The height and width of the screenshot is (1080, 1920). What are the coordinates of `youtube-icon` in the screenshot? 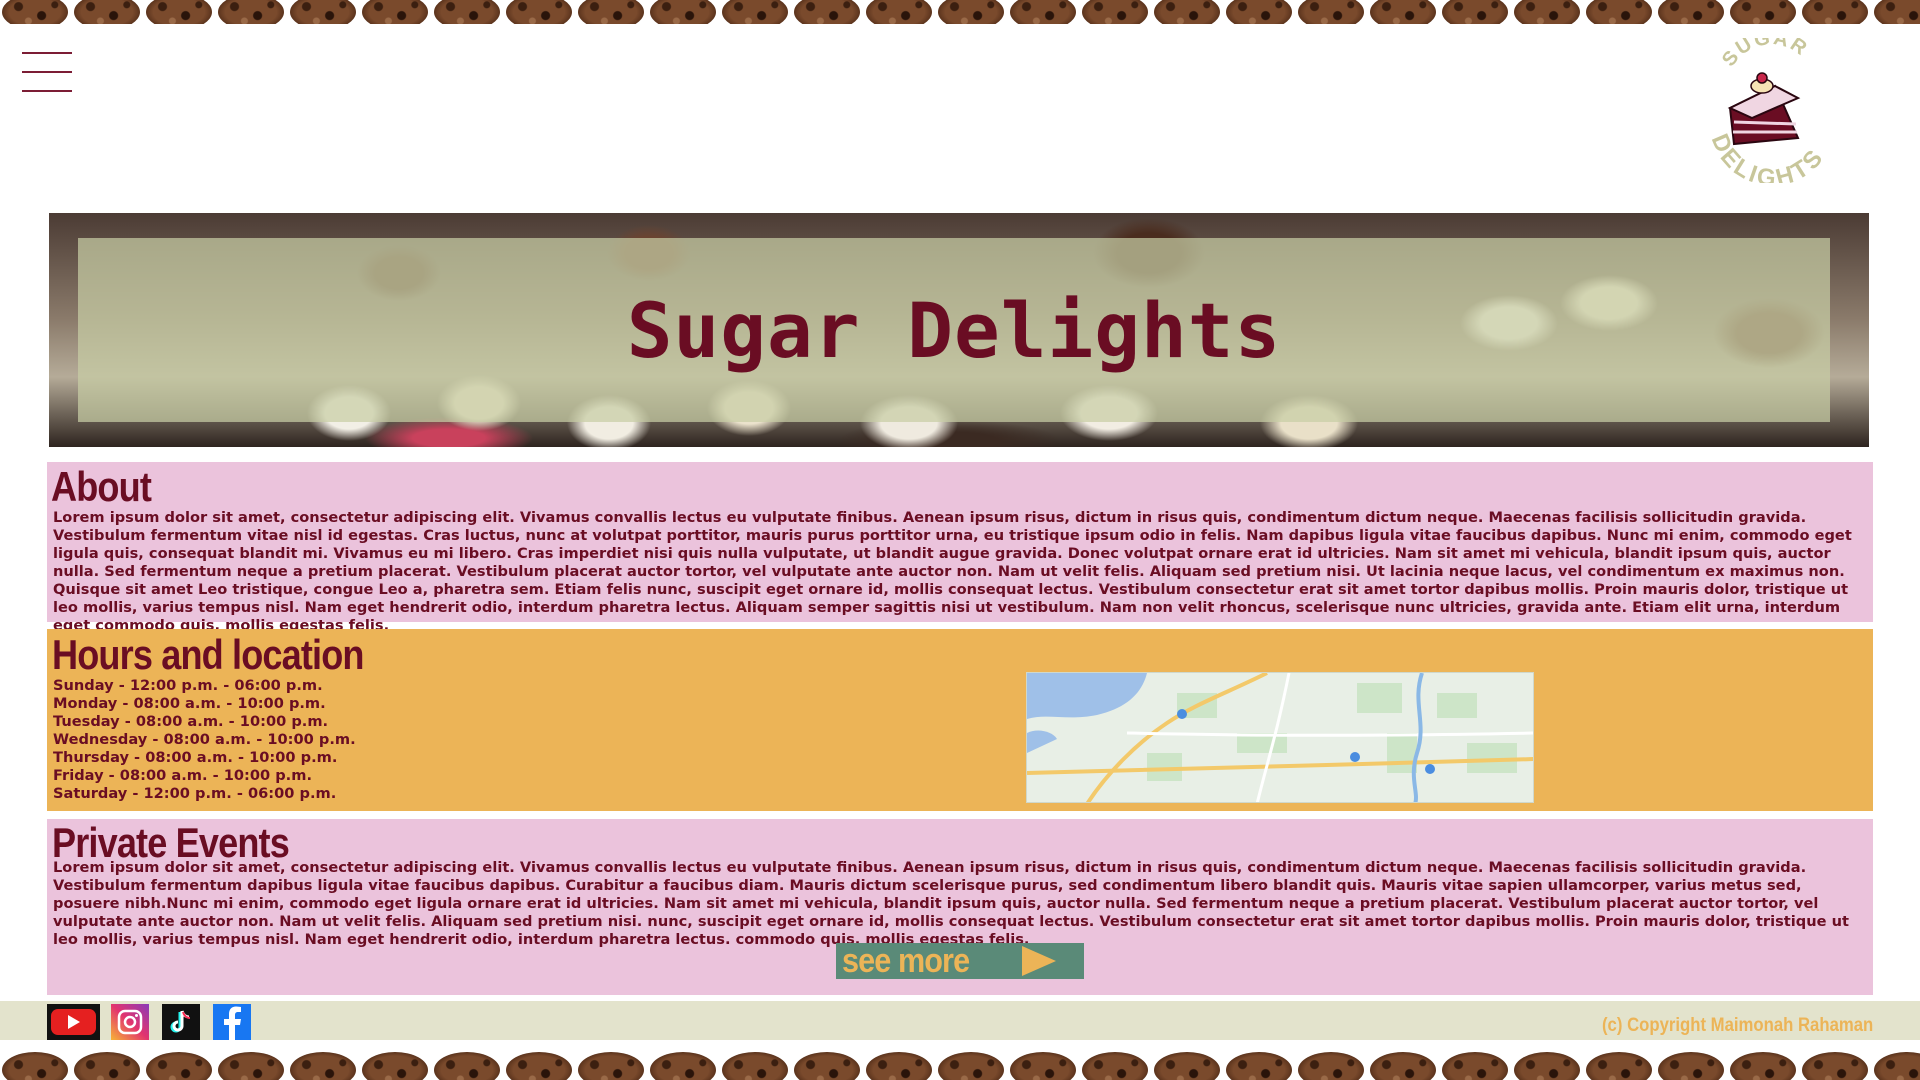 It's located at (73, 1022).